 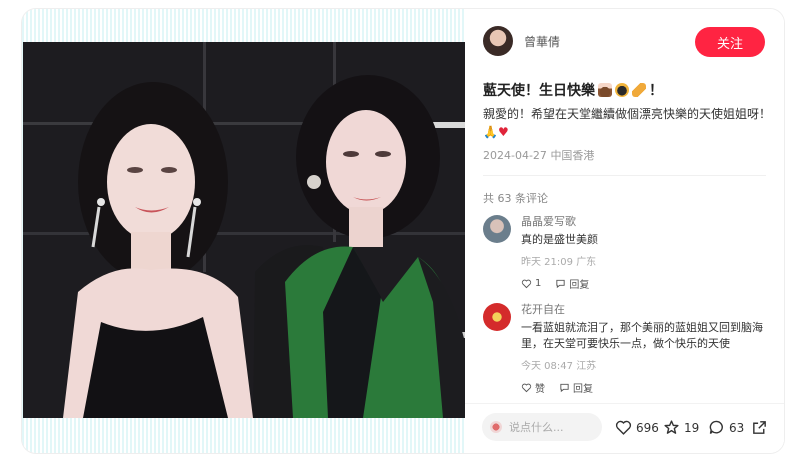 I want to click on comment-like-count: 赞, so click(x=540, y=389).